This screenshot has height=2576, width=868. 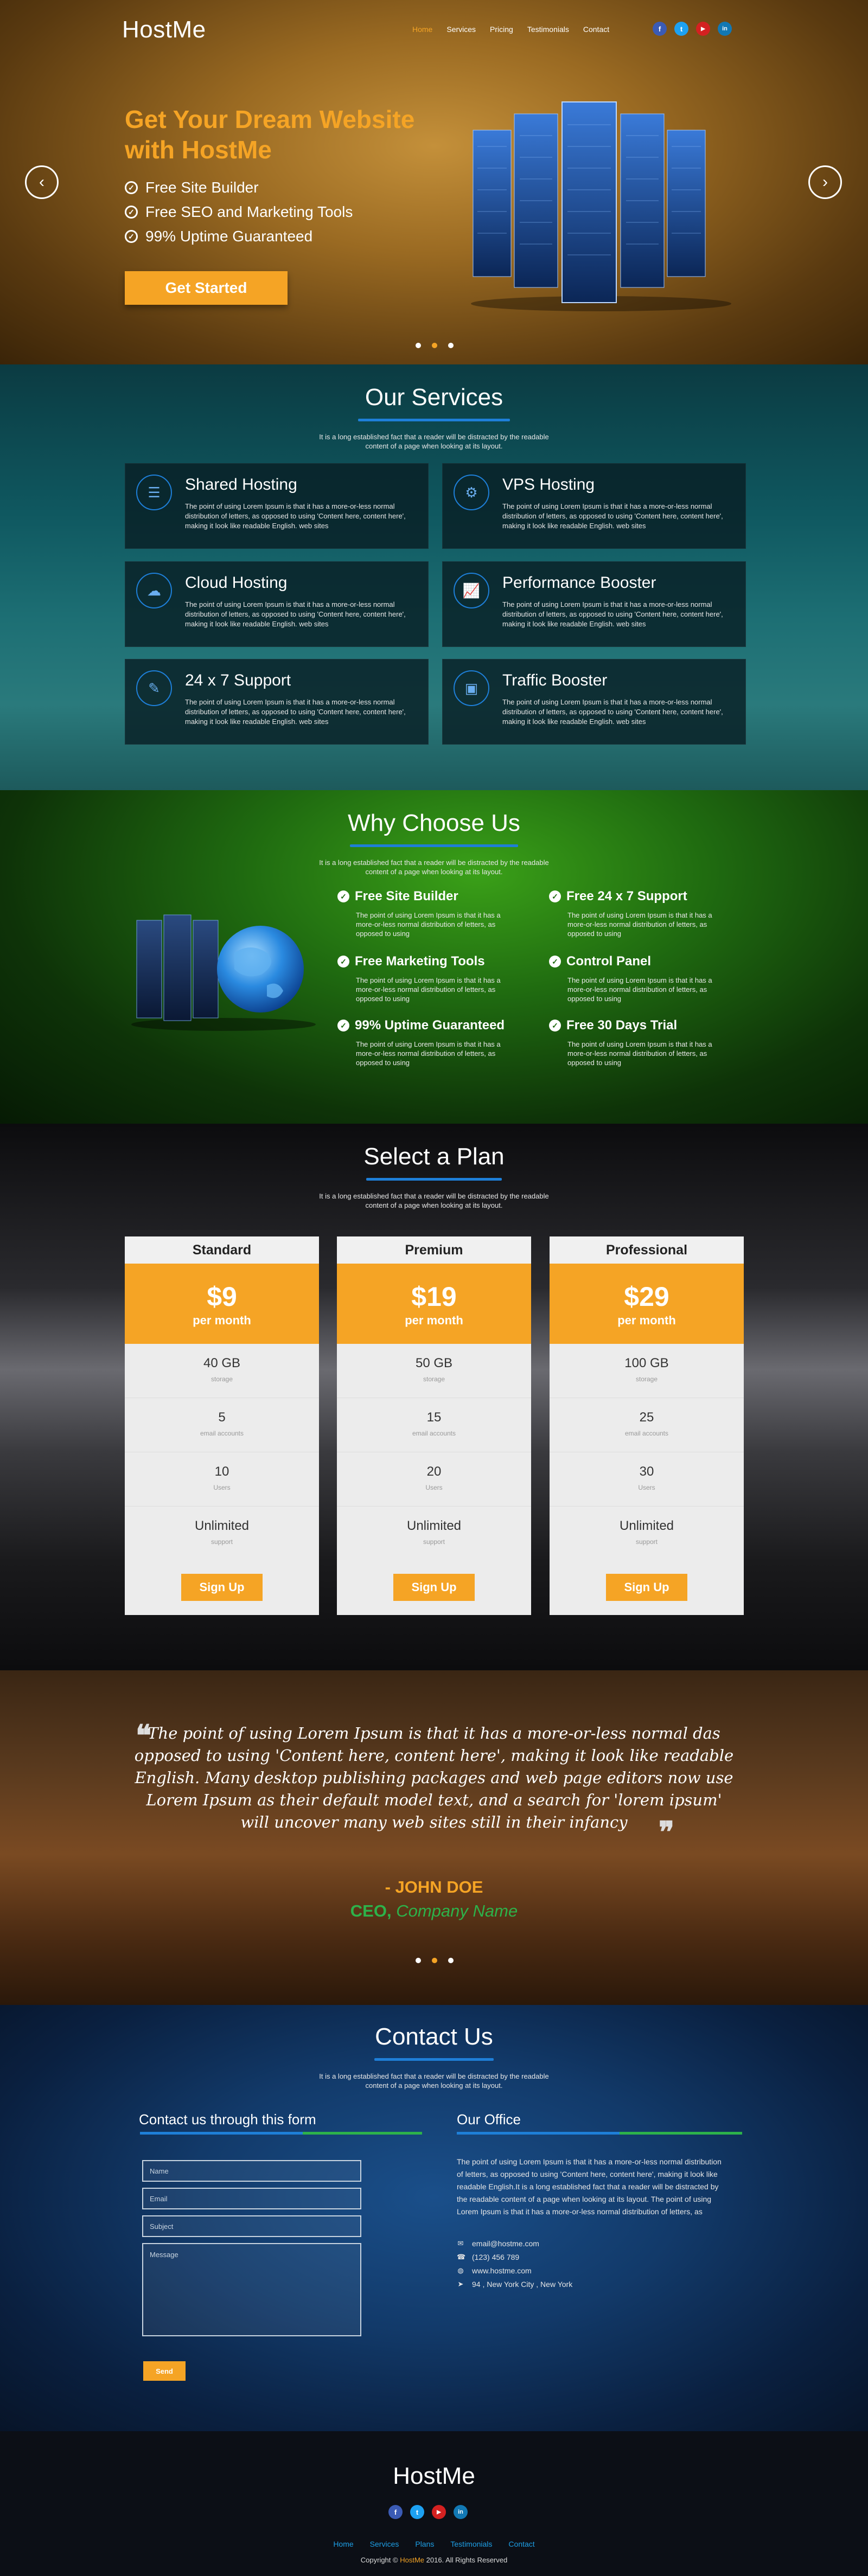 I want to click on nav-home: Home, so click(x=422, y=29).